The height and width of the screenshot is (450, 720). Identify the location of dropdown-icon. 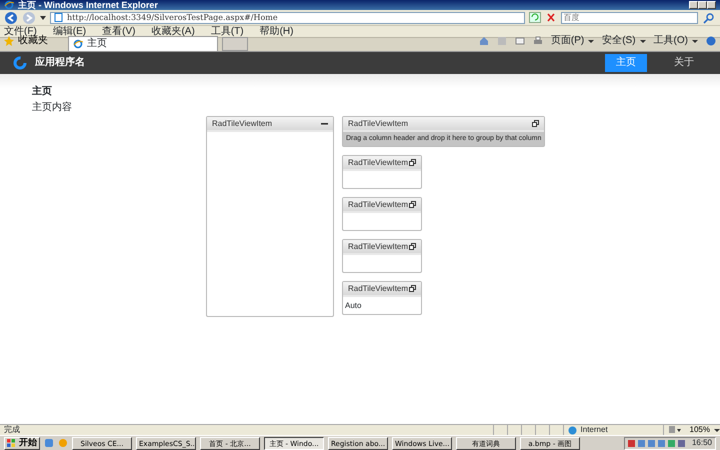
(43, 17).